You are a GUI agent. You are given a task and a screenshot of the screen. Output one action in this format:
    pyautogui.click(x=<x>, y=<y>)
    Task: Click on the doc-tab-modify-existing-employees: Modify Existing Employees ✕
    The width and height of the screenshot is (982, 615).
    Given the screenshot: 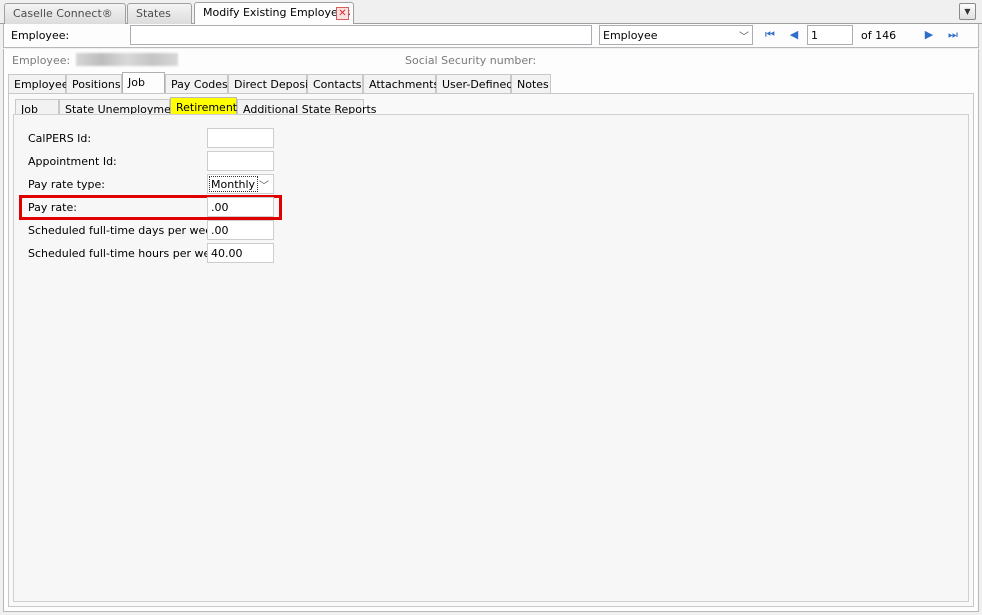 What is the action you would take?
    pyautogui.click(x=274, y=13)
    